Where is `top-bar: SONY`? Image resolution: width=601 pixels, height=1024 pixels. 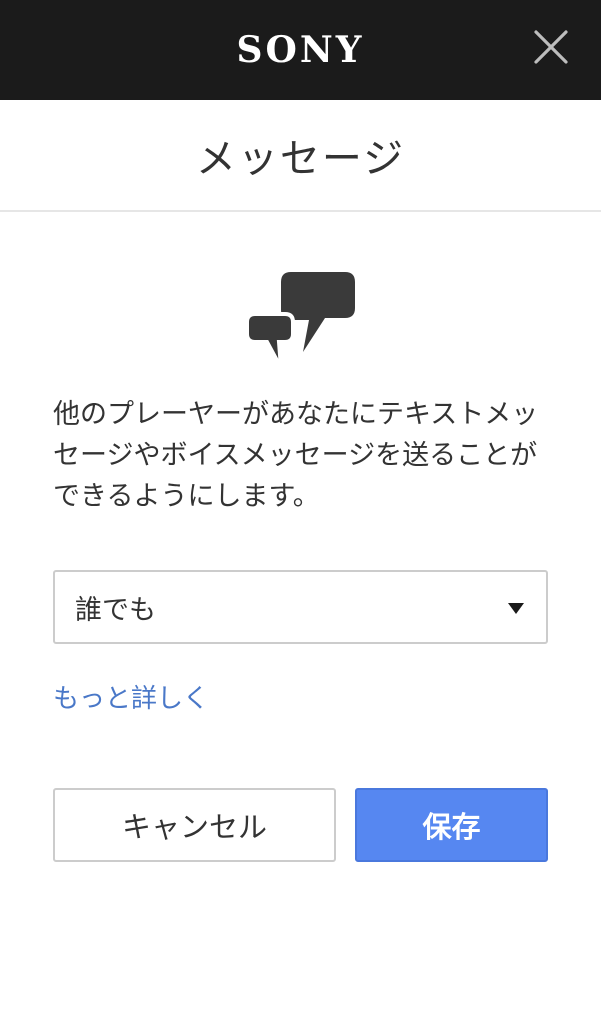 top-bar: SONY is located at coordinates (300, 50).